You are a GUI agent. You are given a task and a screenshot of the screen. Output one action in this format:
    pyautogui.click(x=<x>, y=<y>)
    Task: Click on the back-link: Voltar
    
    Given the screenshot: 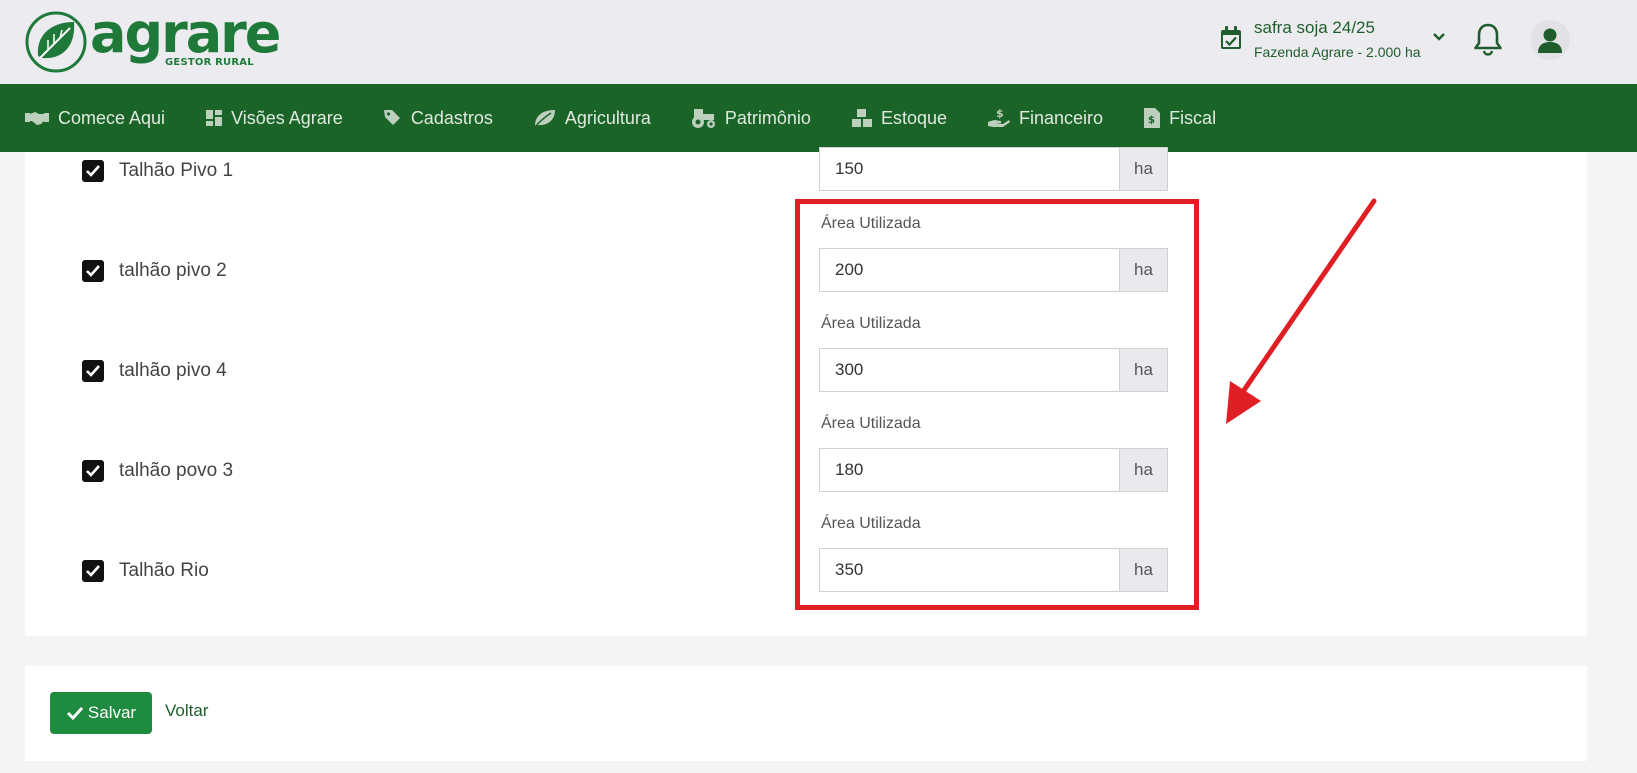 What is the action you would take?
    pyautogui.click(x=186, y=711)
    